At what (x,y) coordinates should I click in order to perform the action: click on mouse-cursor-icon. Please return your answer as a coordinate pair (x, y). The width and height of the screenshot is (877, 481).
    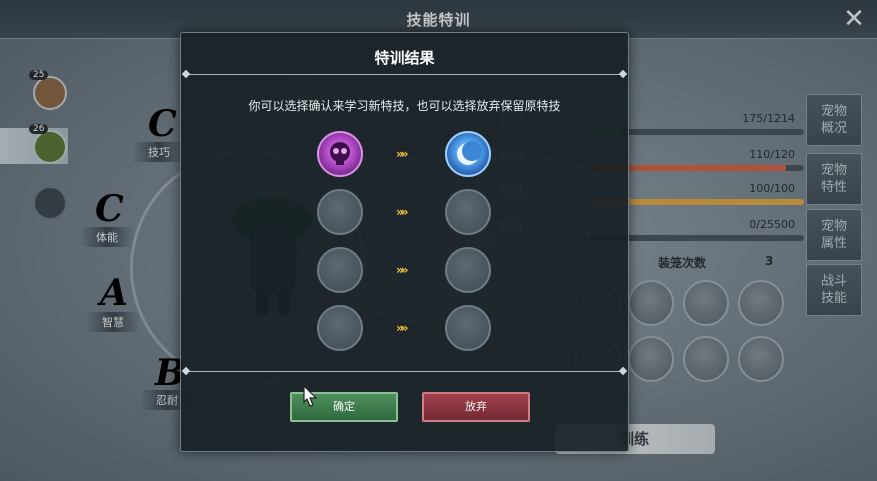
    Looking at the image, I should click on (310, 396).